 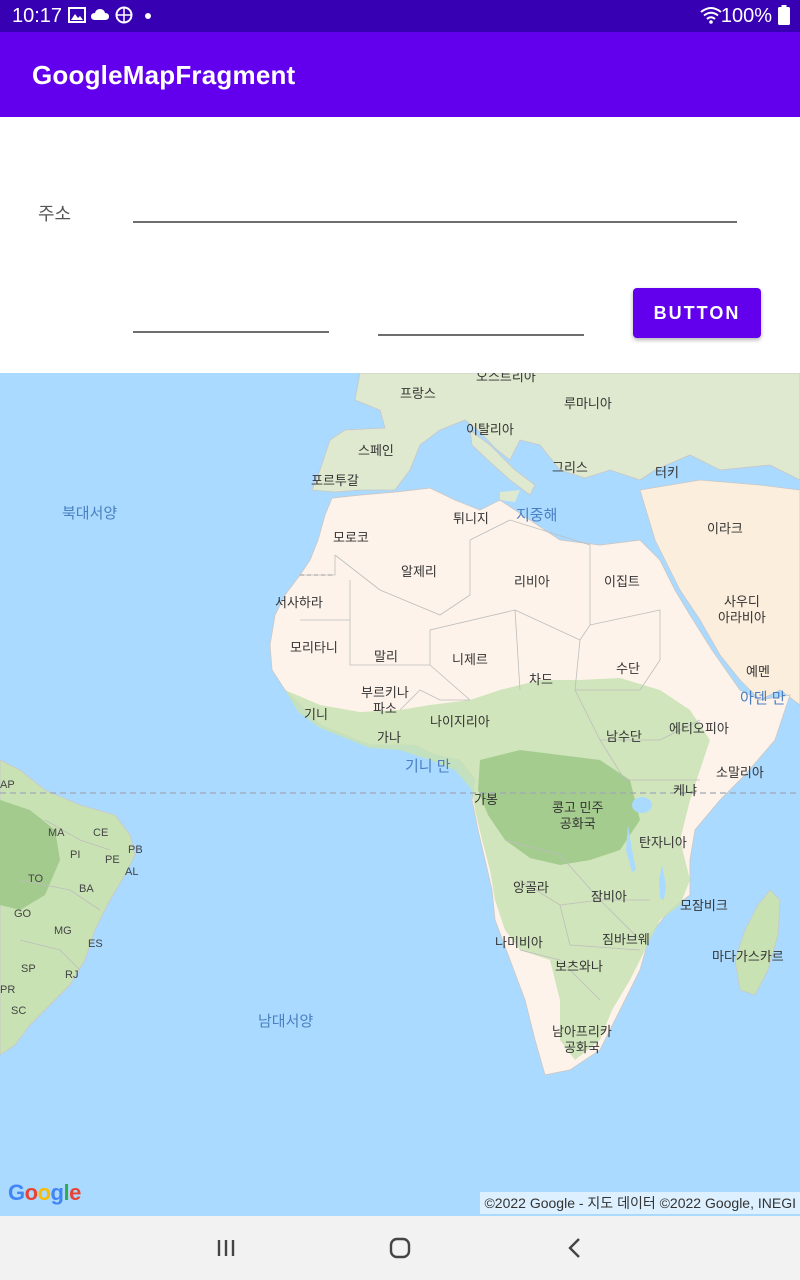 I want to click on back-icon, so click(x=574, y=1248).